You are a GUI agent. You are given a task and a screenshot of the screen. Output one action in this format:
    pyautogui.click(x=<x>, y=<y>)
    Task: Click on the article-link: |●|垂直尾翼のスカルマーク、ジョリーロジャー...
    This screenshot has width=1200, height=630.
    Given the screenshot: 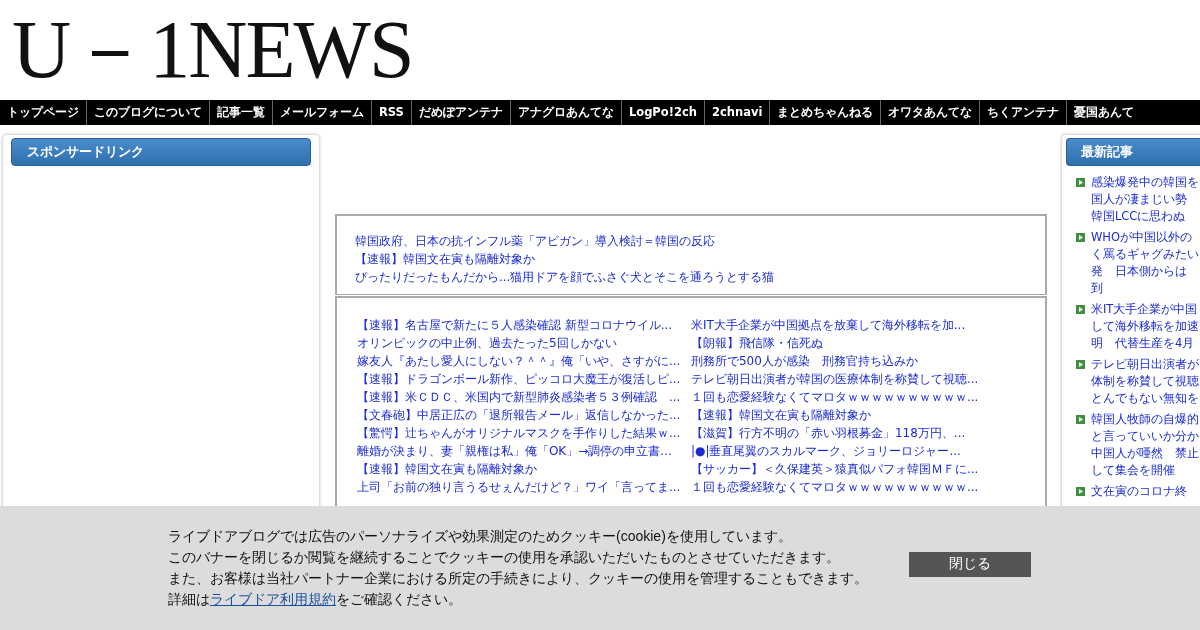 What is the action you would take?
    pyautogui.click(x=857, y=451)
    